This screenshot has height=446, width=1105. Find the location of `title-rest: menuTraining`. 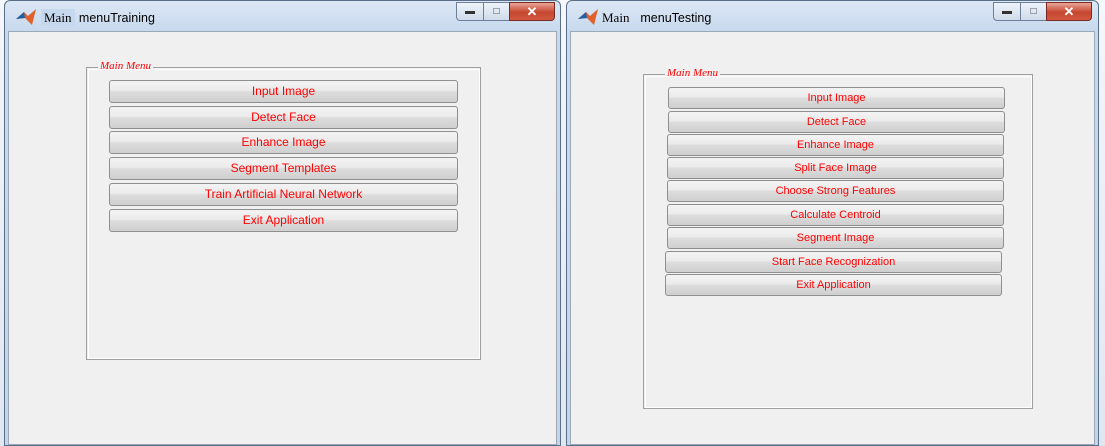

title-rest: menuTraining is located at coordinates (115, 18).